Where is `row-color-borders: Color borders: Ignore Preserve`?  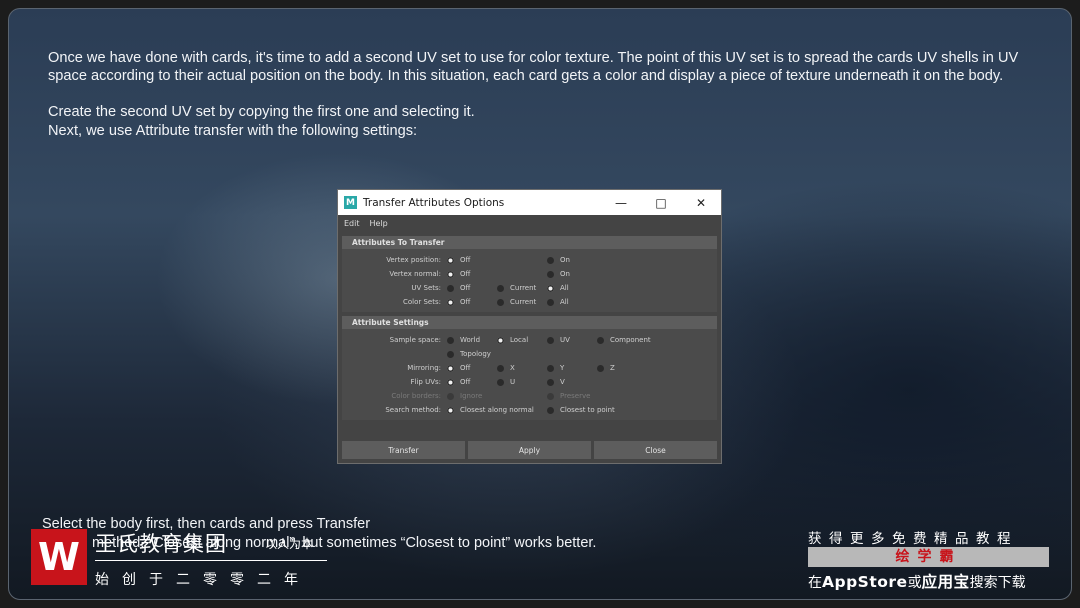 row-color-borders: Color borders: Ignore Preserve is located at coordinates (529, 396).